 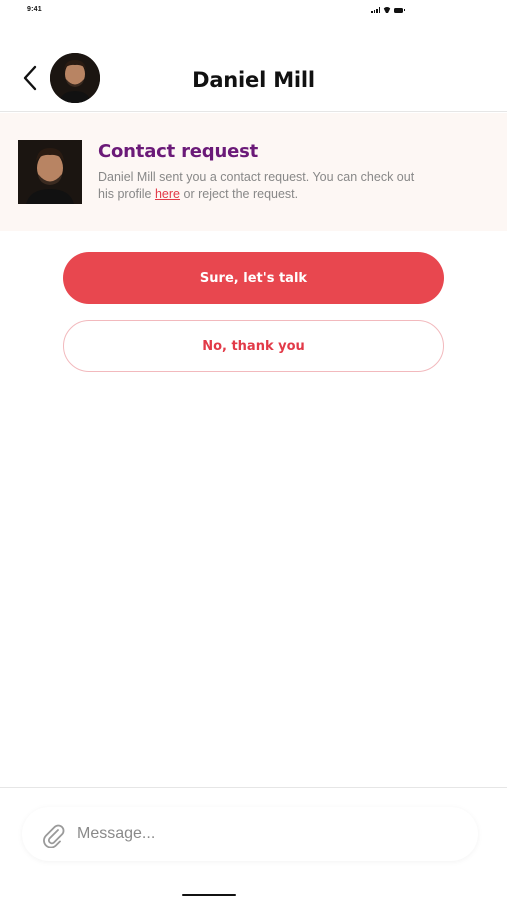 What do you see at coordinates (253, 278) in the screenshot?
I see `accept-button: Sure, let's talk` at bounding box center [253, 278].